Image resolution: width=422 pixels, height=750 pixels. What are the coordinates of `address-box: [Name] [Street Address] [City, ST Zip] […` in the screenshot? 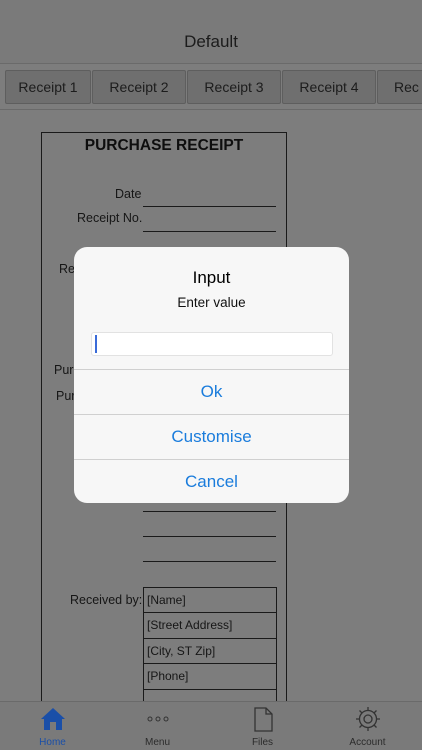 It's located at (210, 649).